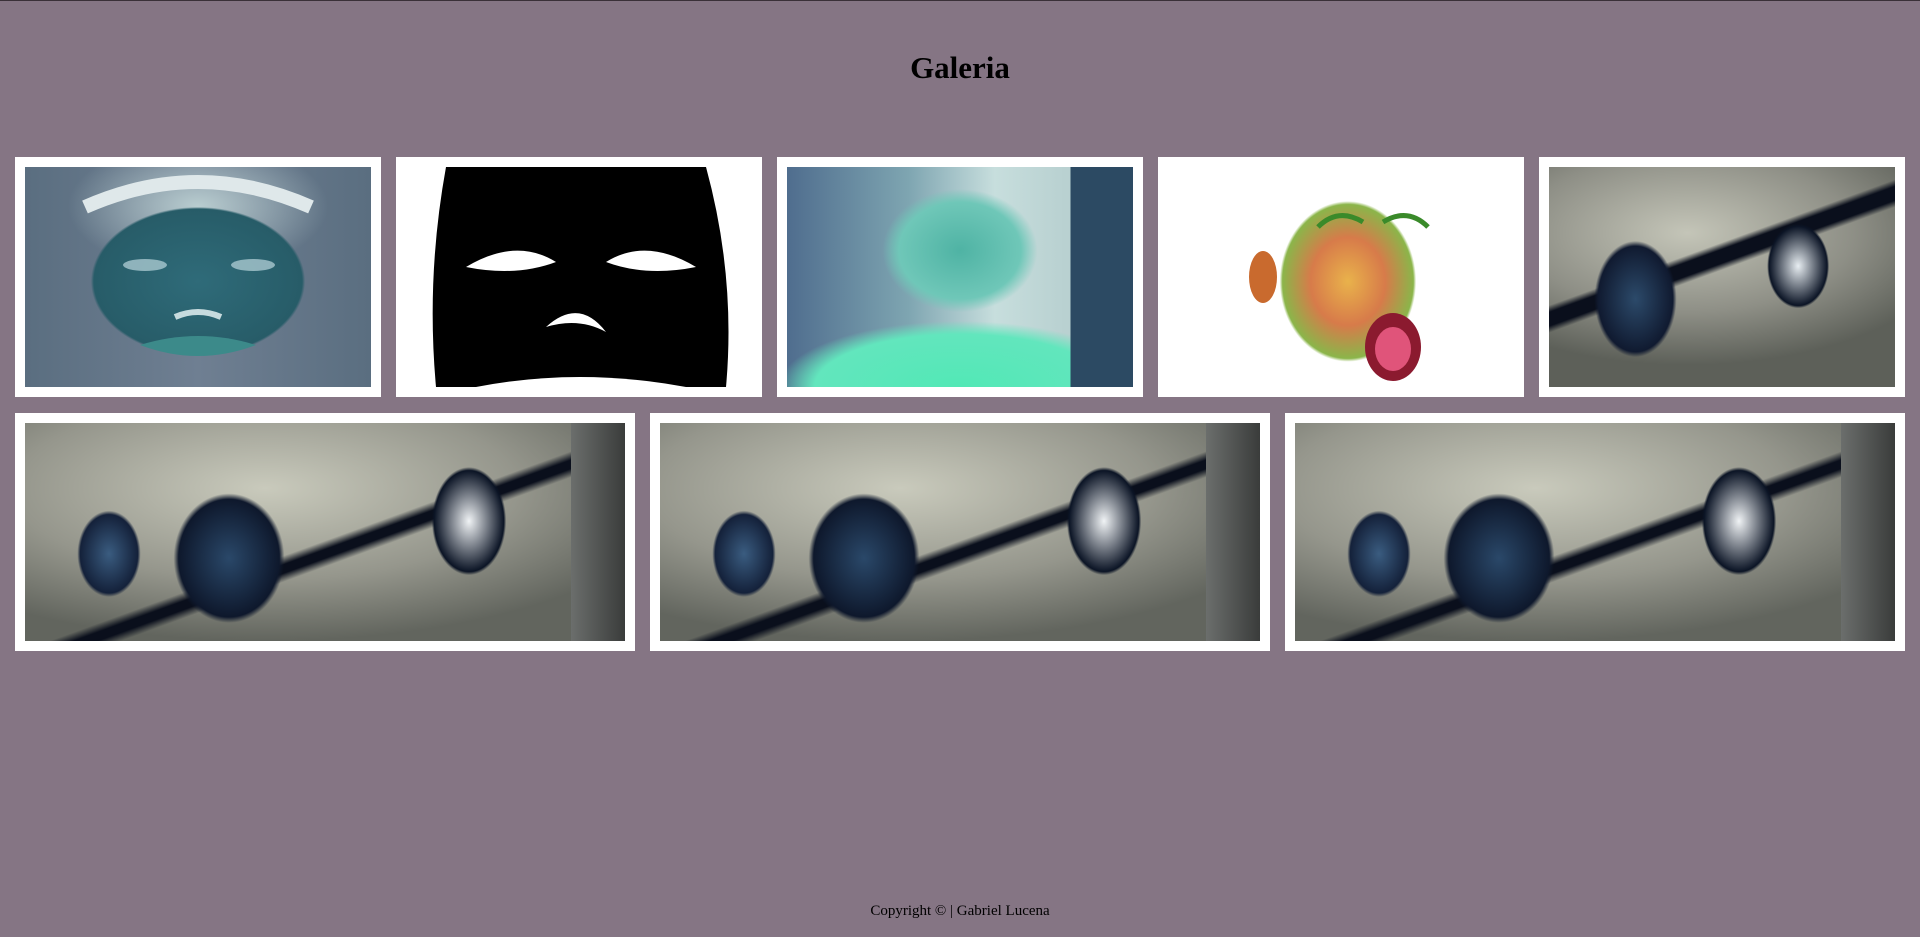  I want to click on inverted-face-teal-image, so click(198, 277).